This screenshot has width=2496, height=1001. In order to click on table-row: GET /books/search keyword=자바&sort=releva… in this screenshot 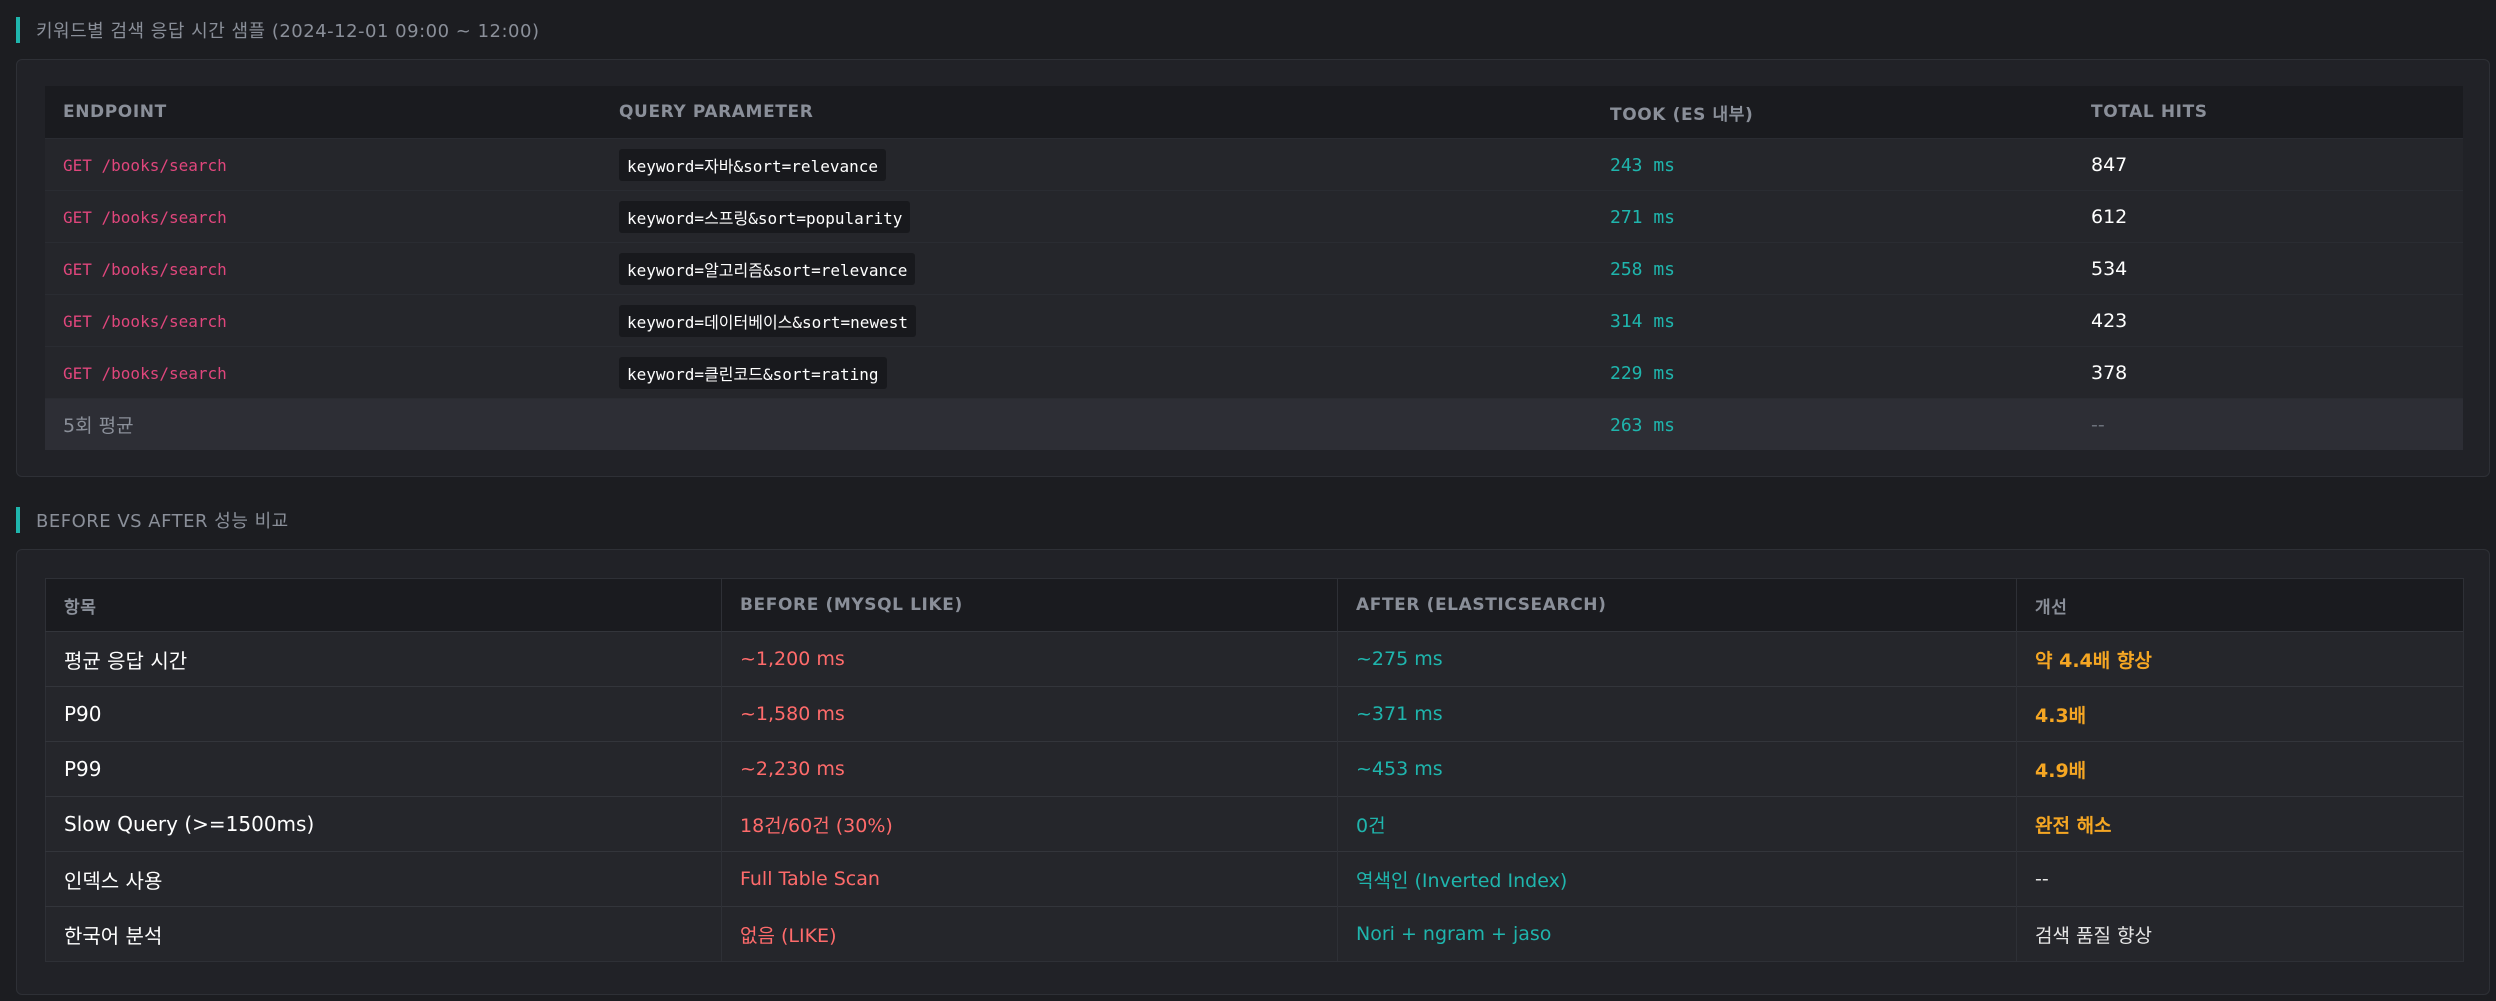, I will do `click(1254, 164)`.